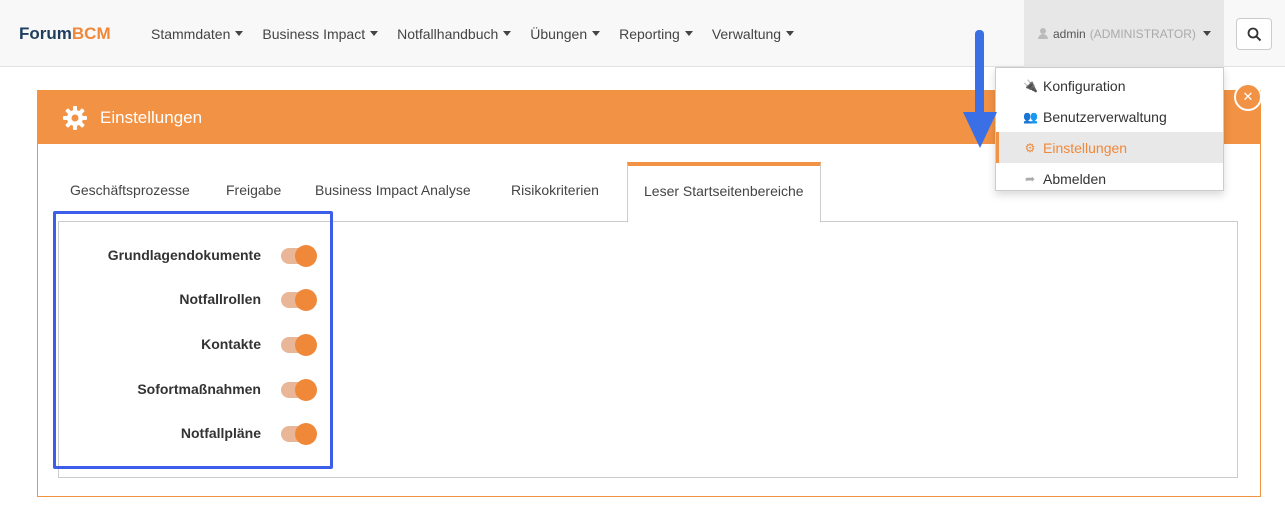 The image size is (1285, 505). I want to click on panel-title: Einstellungen, so click(151, 117).